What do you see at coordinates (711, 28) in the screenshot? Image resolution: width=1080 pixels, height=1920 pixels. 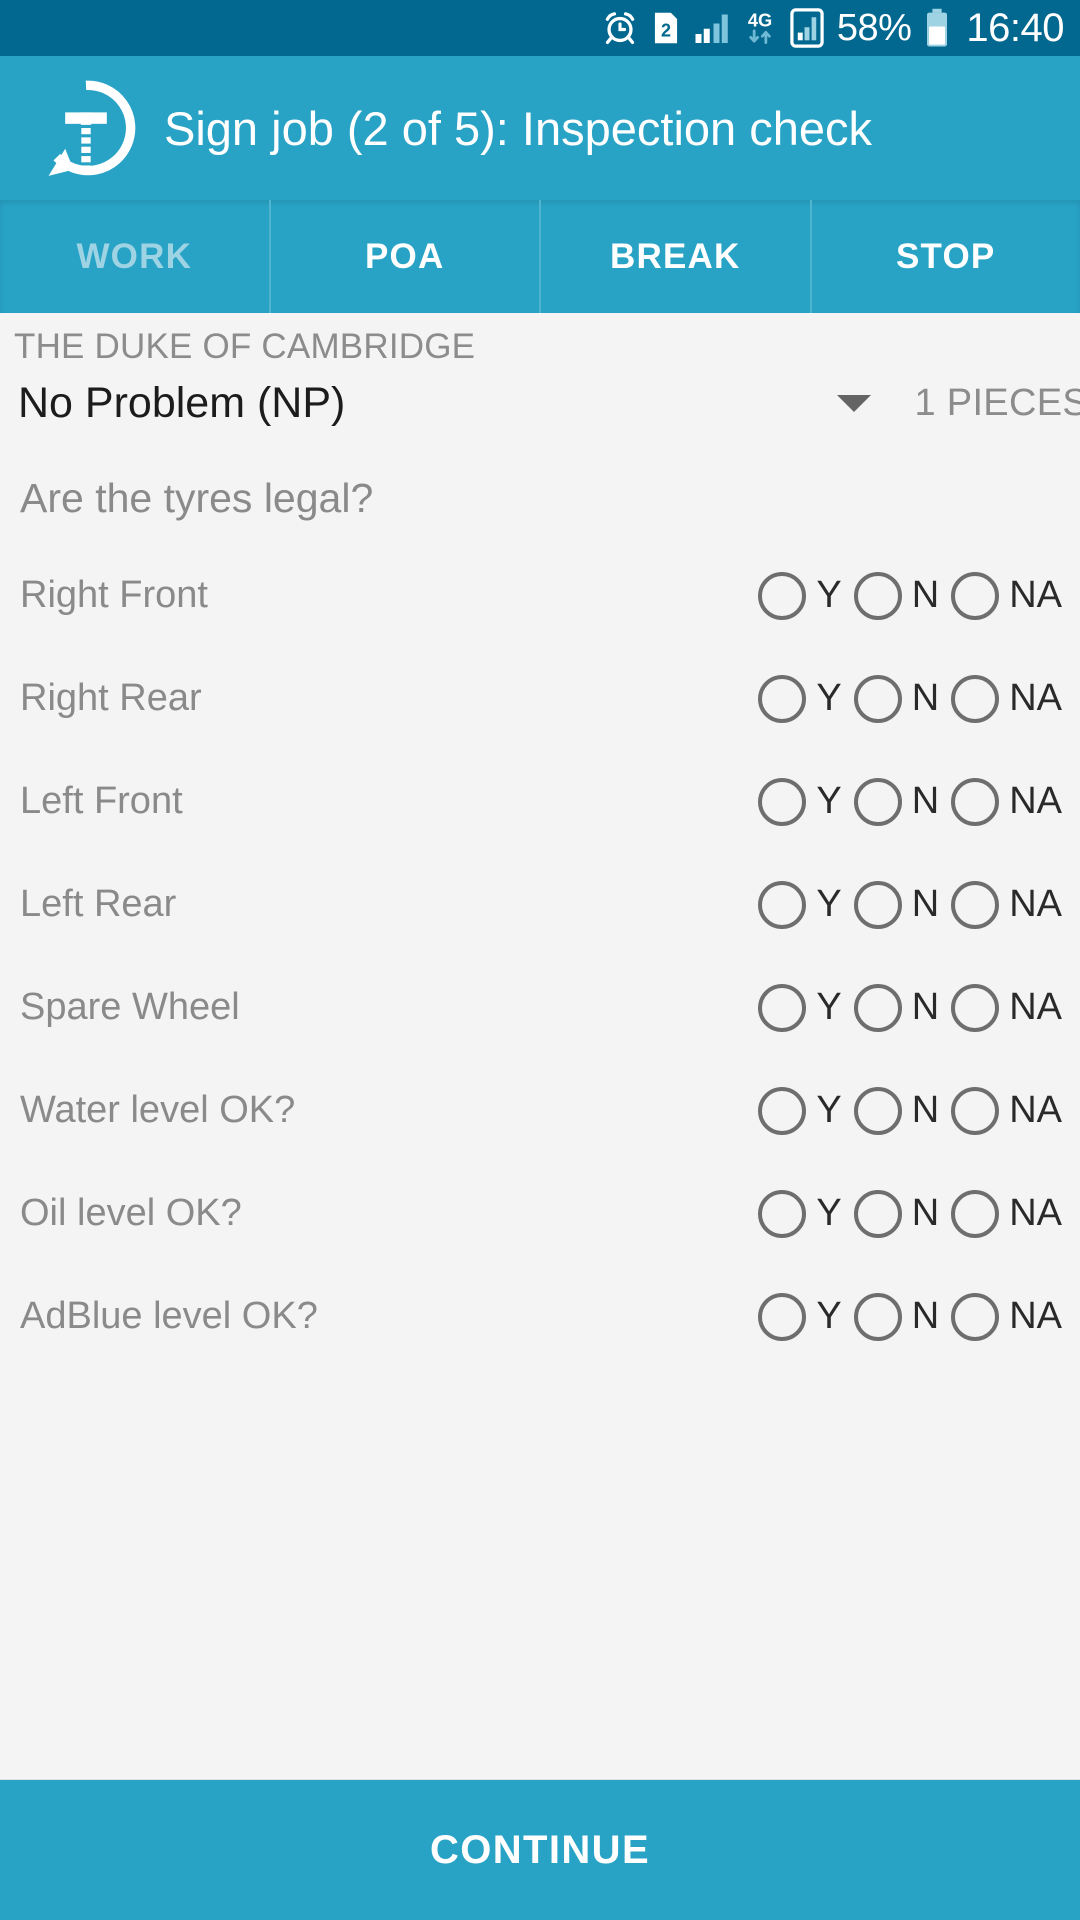 I see `signal-bars-icon` at bounding box center [711, 28].